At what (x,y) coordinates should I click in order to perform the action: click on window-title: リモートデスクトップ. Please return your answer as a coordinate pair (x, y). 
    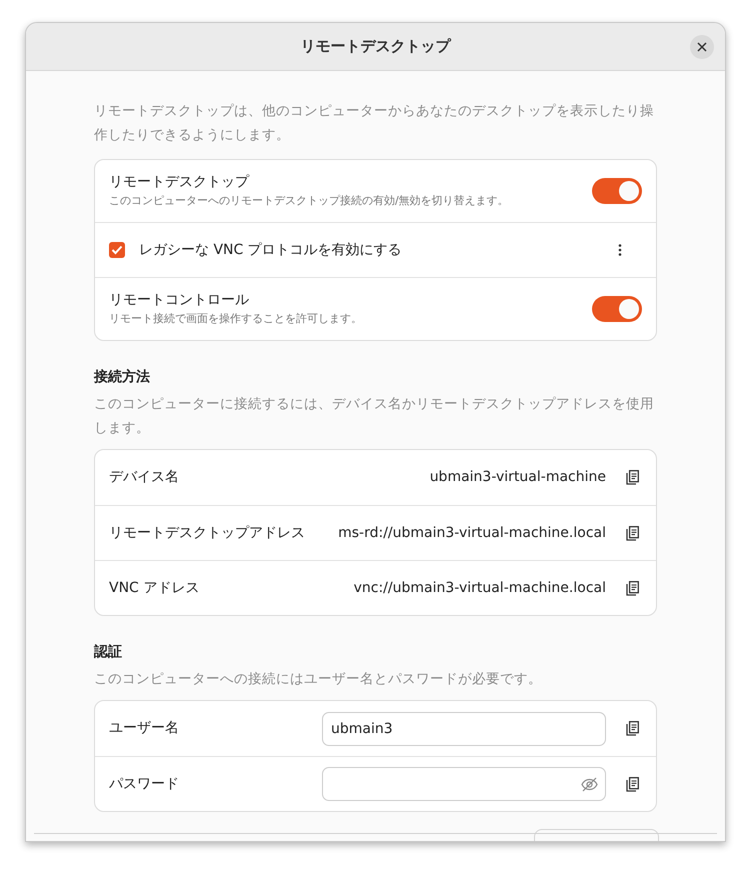
    Looking at the image, I should click on (375, 47).